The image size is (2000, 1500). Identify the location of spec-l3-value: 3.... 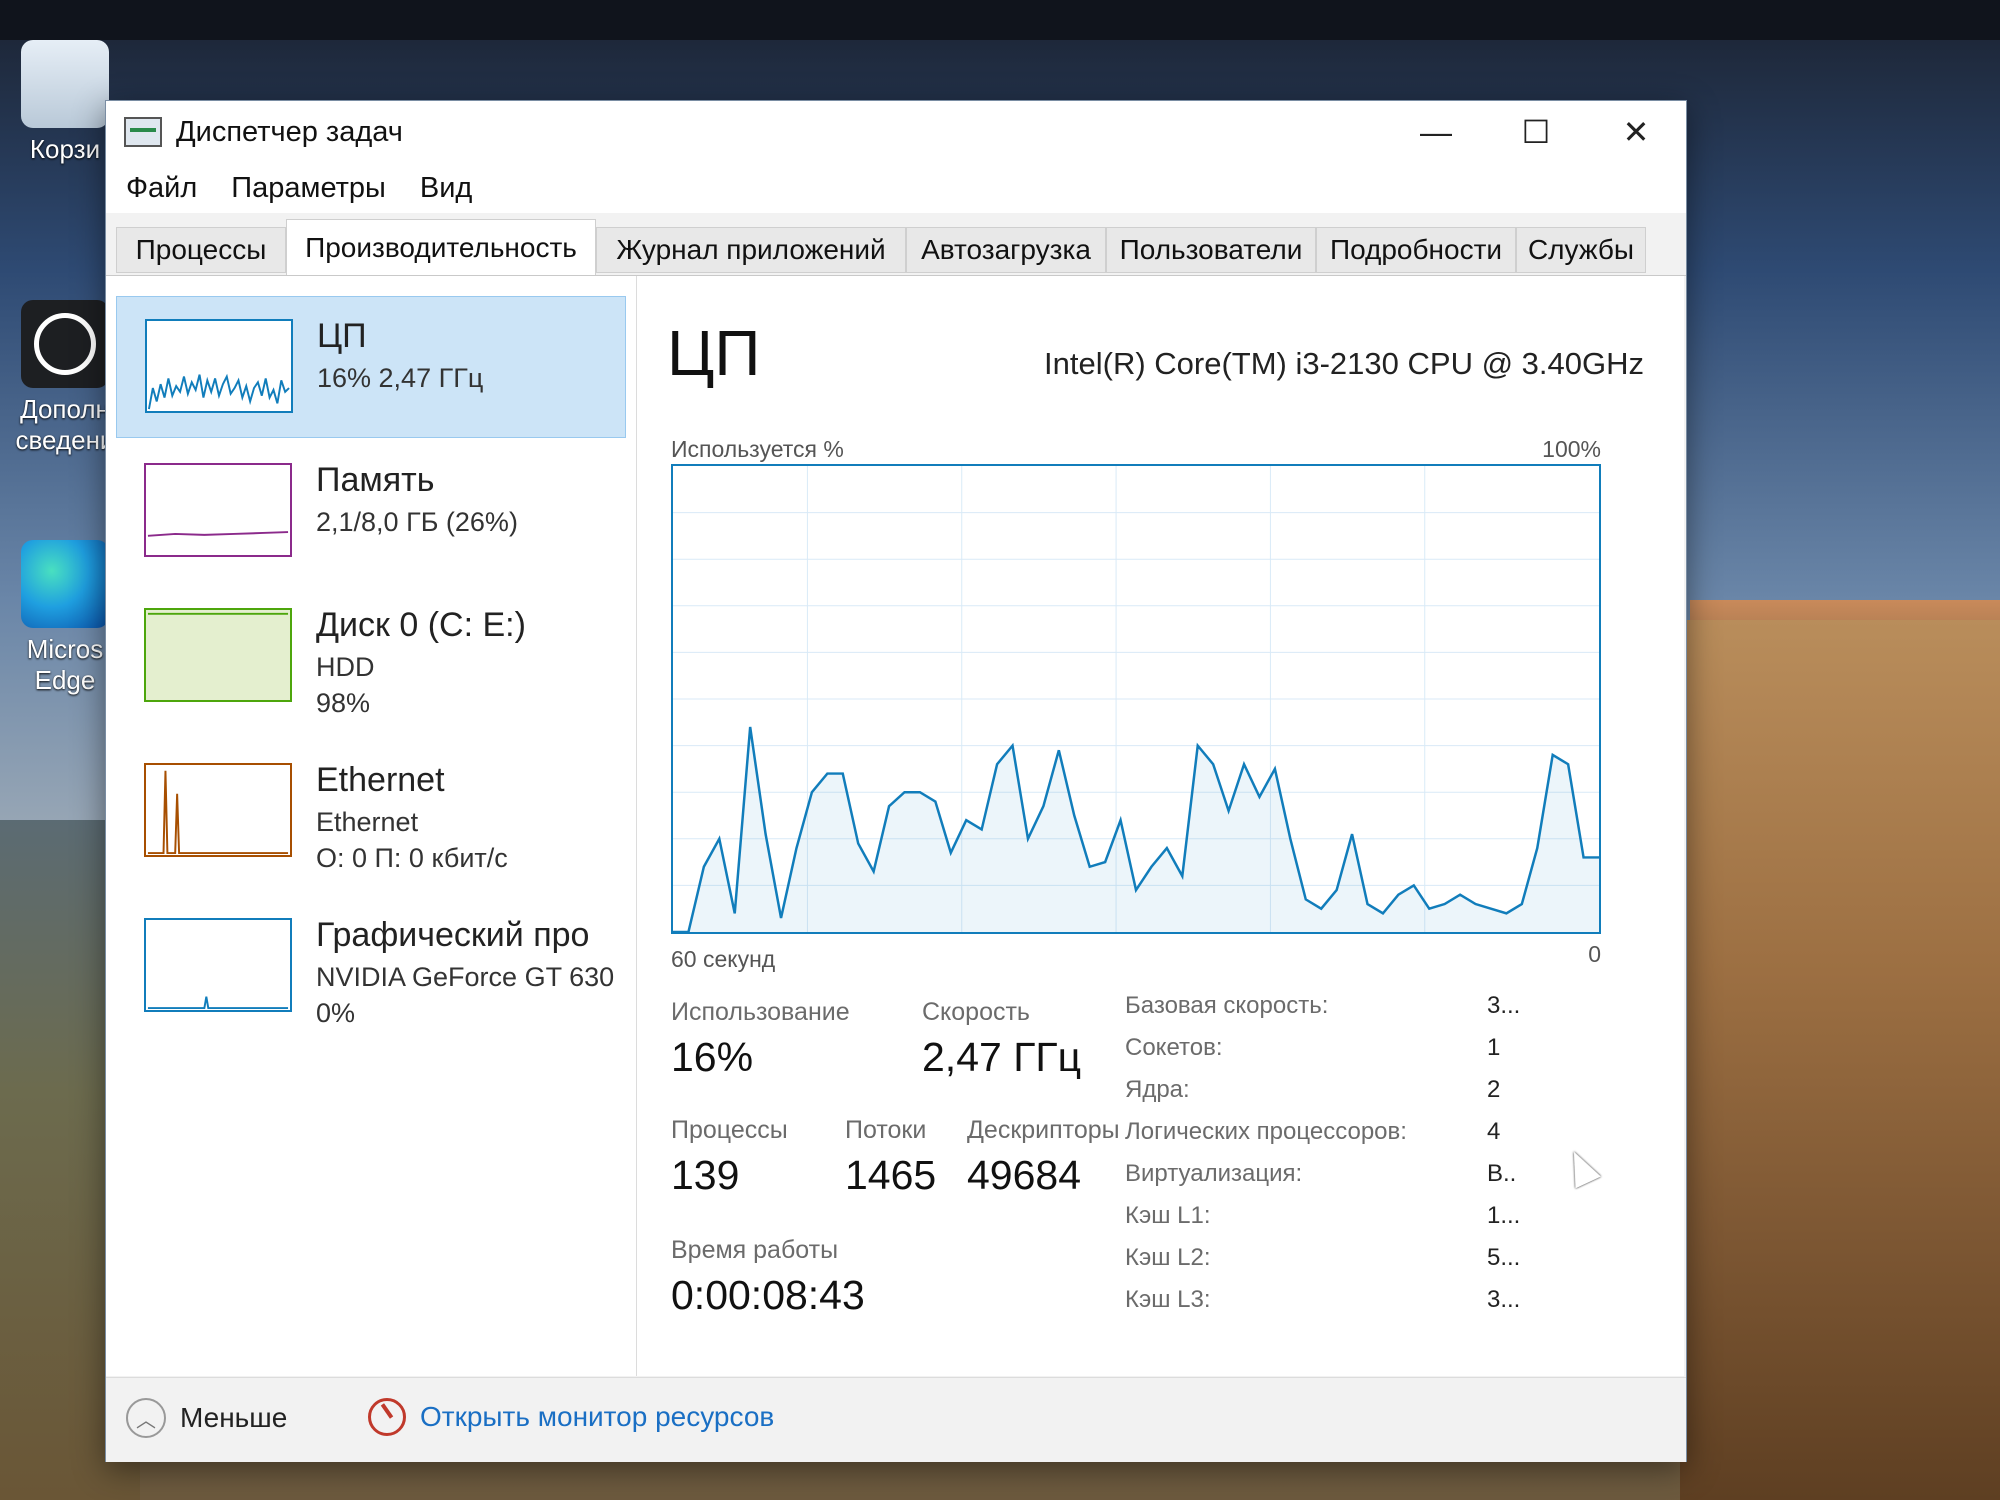
(1504, 1299).